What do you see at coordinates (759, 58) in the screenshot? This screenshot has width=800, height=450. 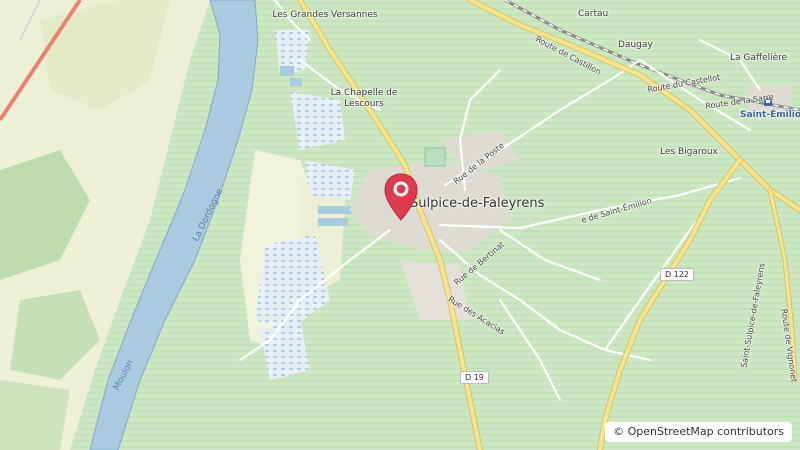 I see `label-la-gaffeliere: La Gaffelière` at bounding box center [759, 58].